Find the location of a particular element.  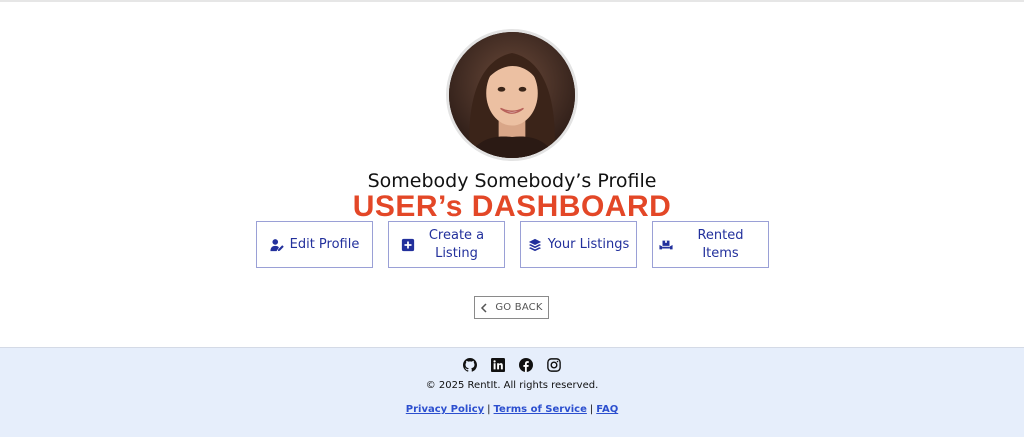

rented-items-label: Rented Items is located at coordinates (720, 244).